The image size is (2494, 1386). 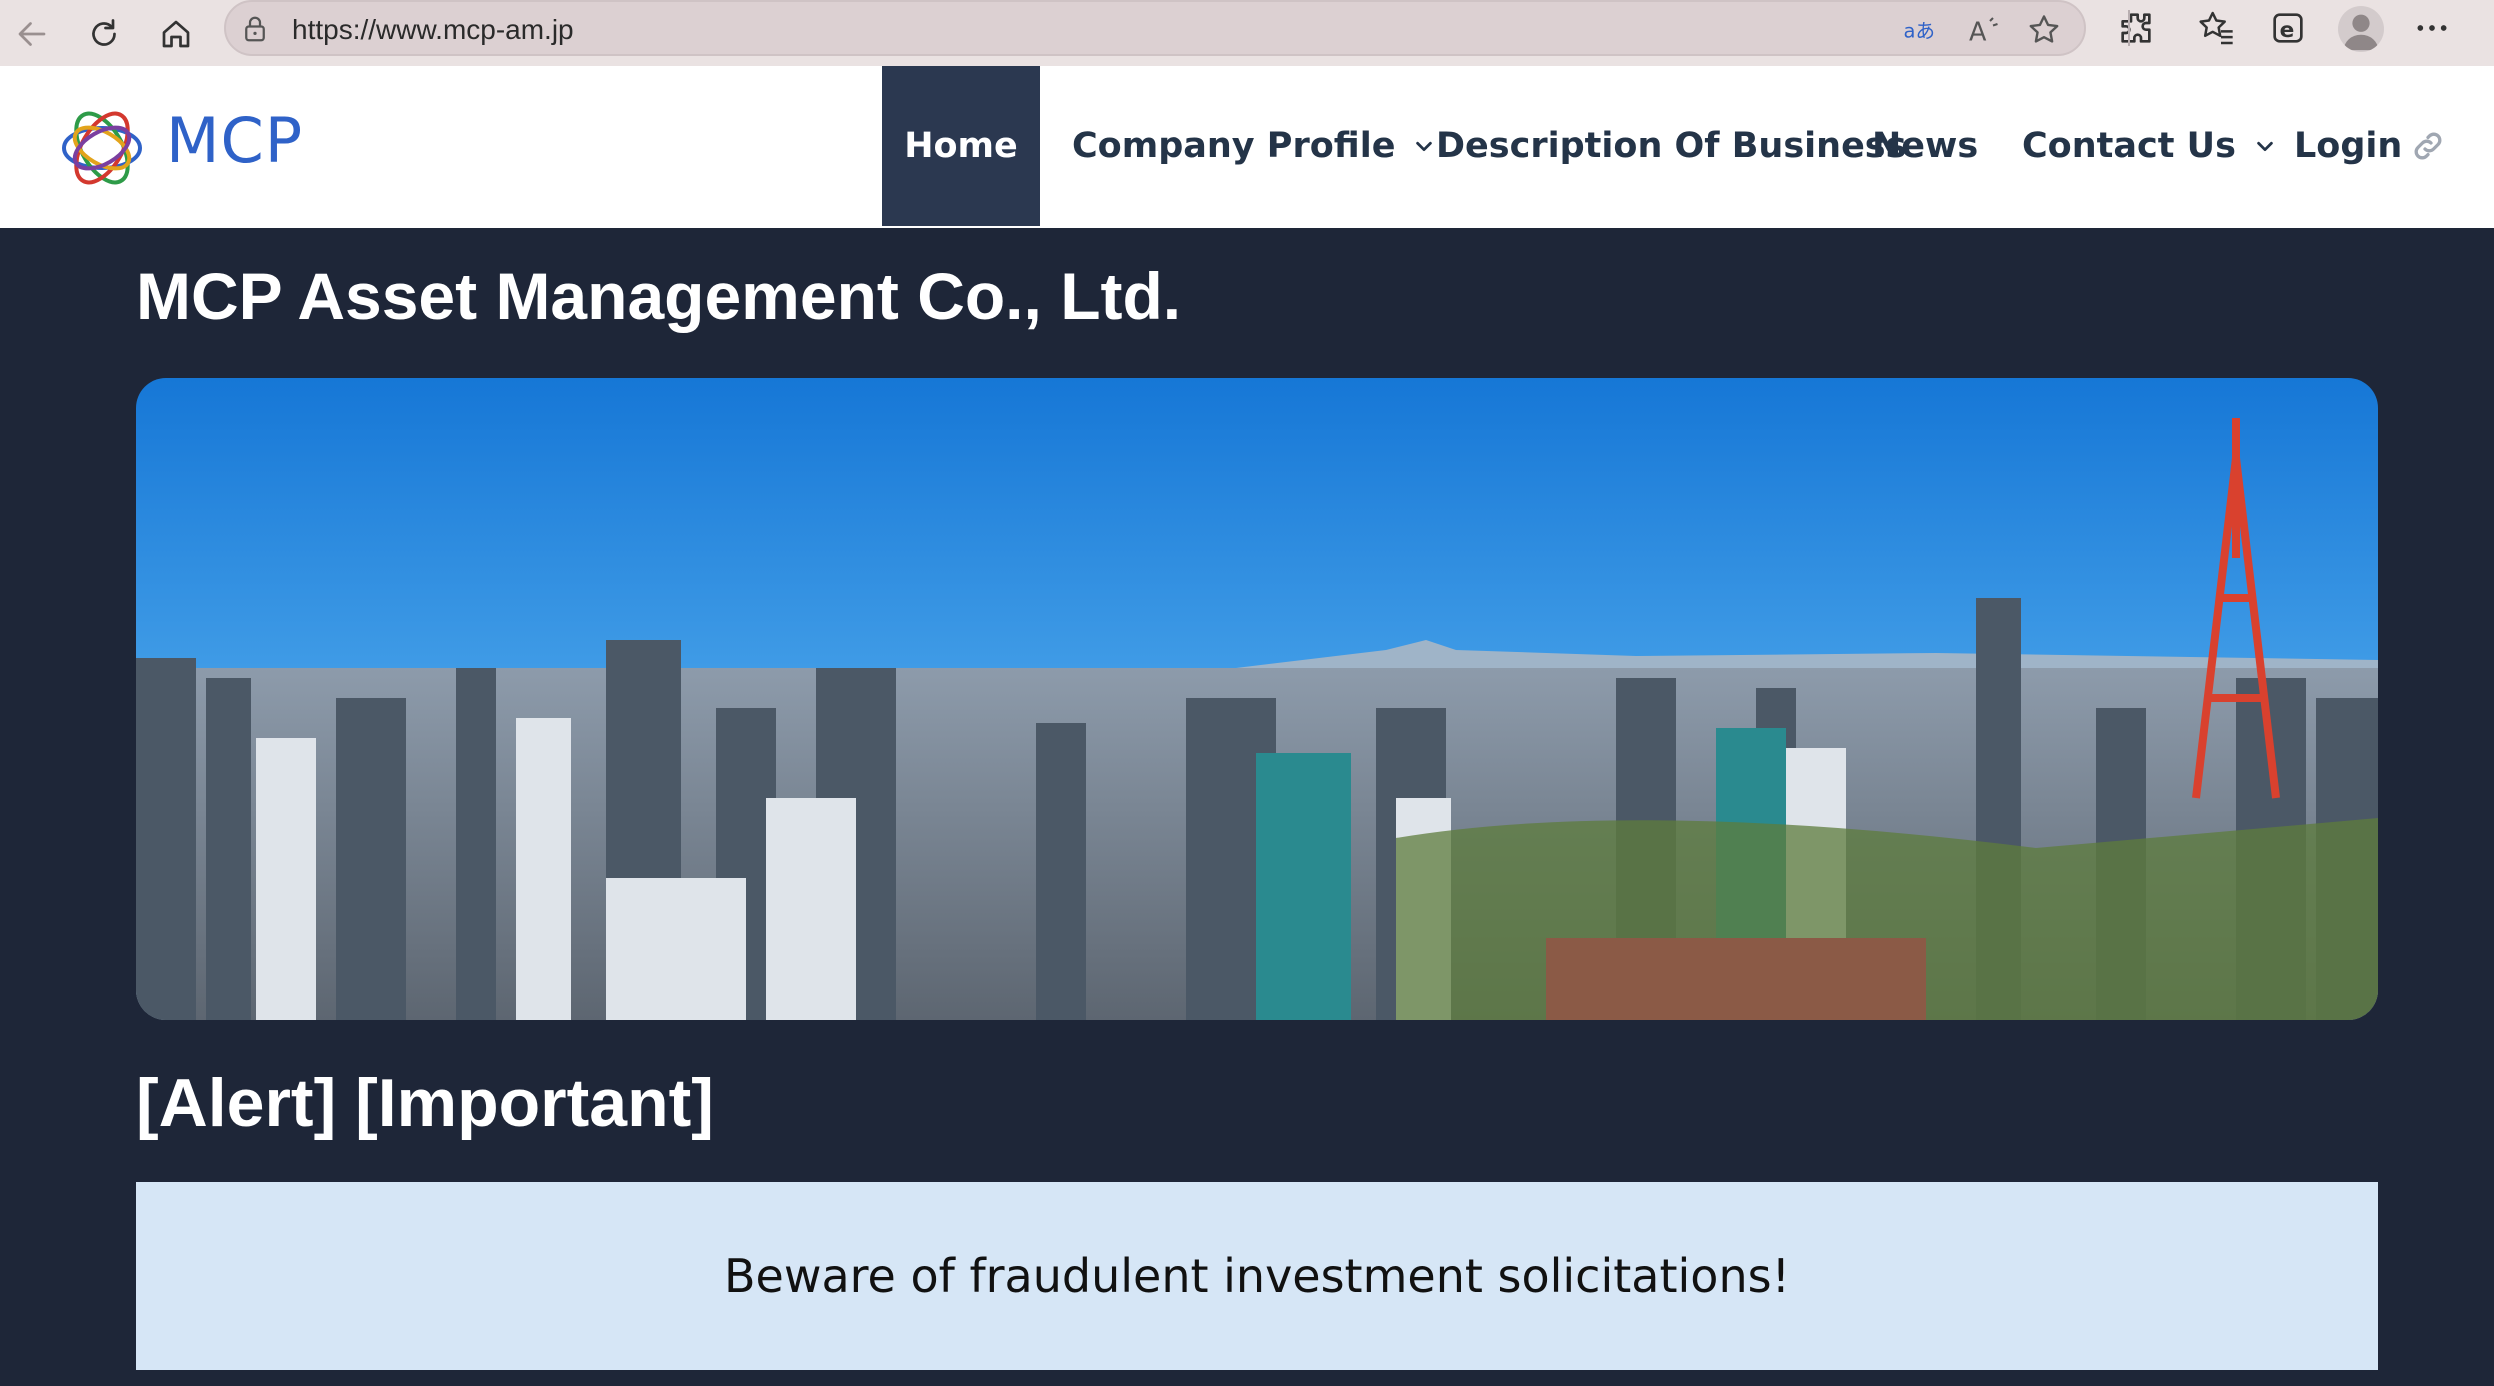 I want to click on nav-news: News, so click(x=1925, y=146).